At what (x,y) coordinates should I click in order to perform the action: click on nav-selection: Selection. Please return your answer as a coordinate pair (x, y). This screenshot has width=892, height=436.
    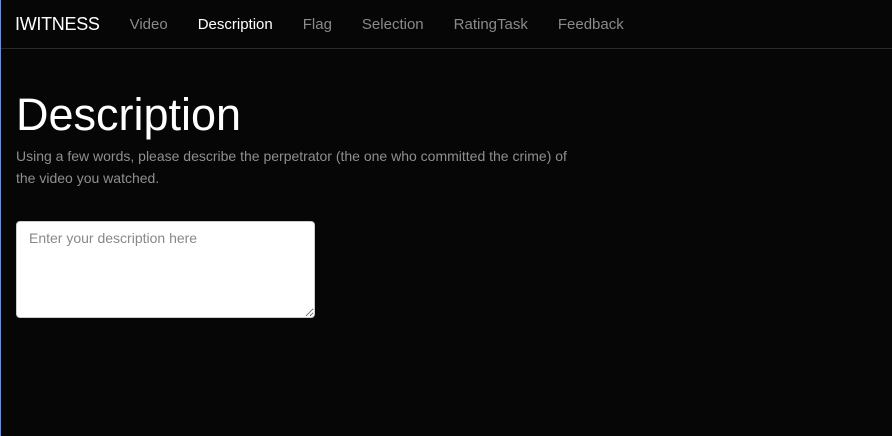
    Looking at the image, I should click on (393, 24).